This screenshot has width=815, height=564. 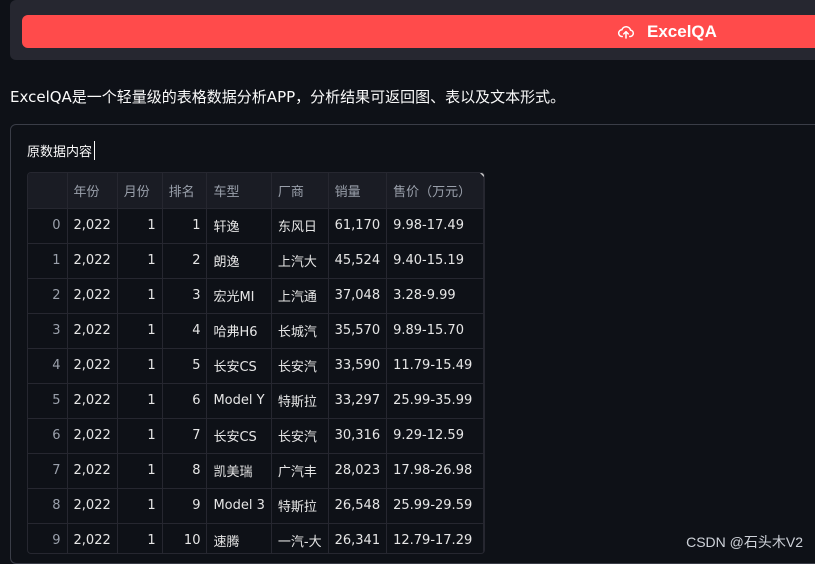 What do you see at coordinates (435, 191) in the screenshot?
I see `column-header: 售价（万元）` at bounding box center [435, 191].